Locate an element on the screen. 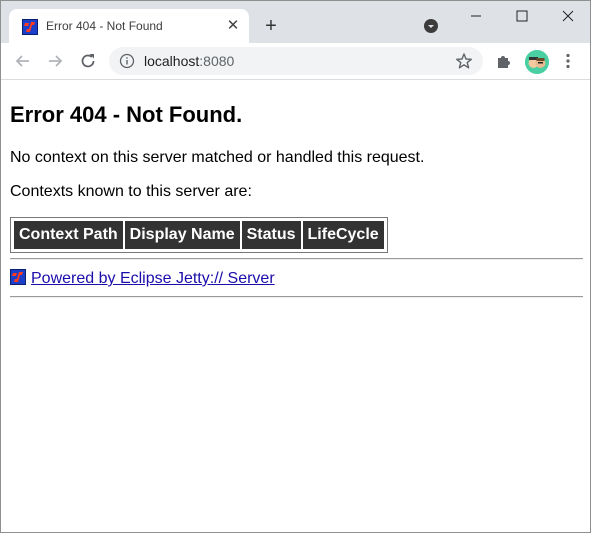  new-tab-icon: + is located at coordinates (271, 27).